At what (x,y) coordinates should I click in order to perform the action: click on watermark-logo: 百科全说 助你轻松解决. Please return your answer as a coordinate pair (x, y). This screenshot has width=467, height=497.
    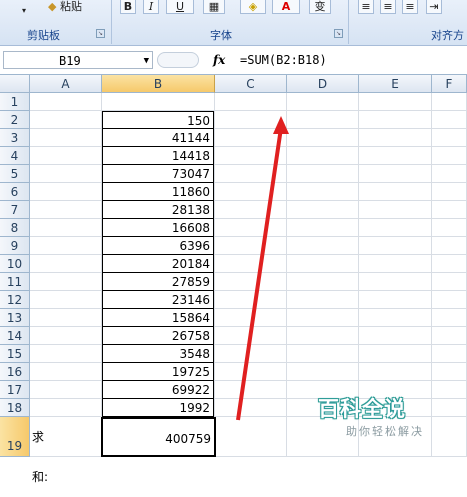
    Looking at the image, I should click on (383, 416).